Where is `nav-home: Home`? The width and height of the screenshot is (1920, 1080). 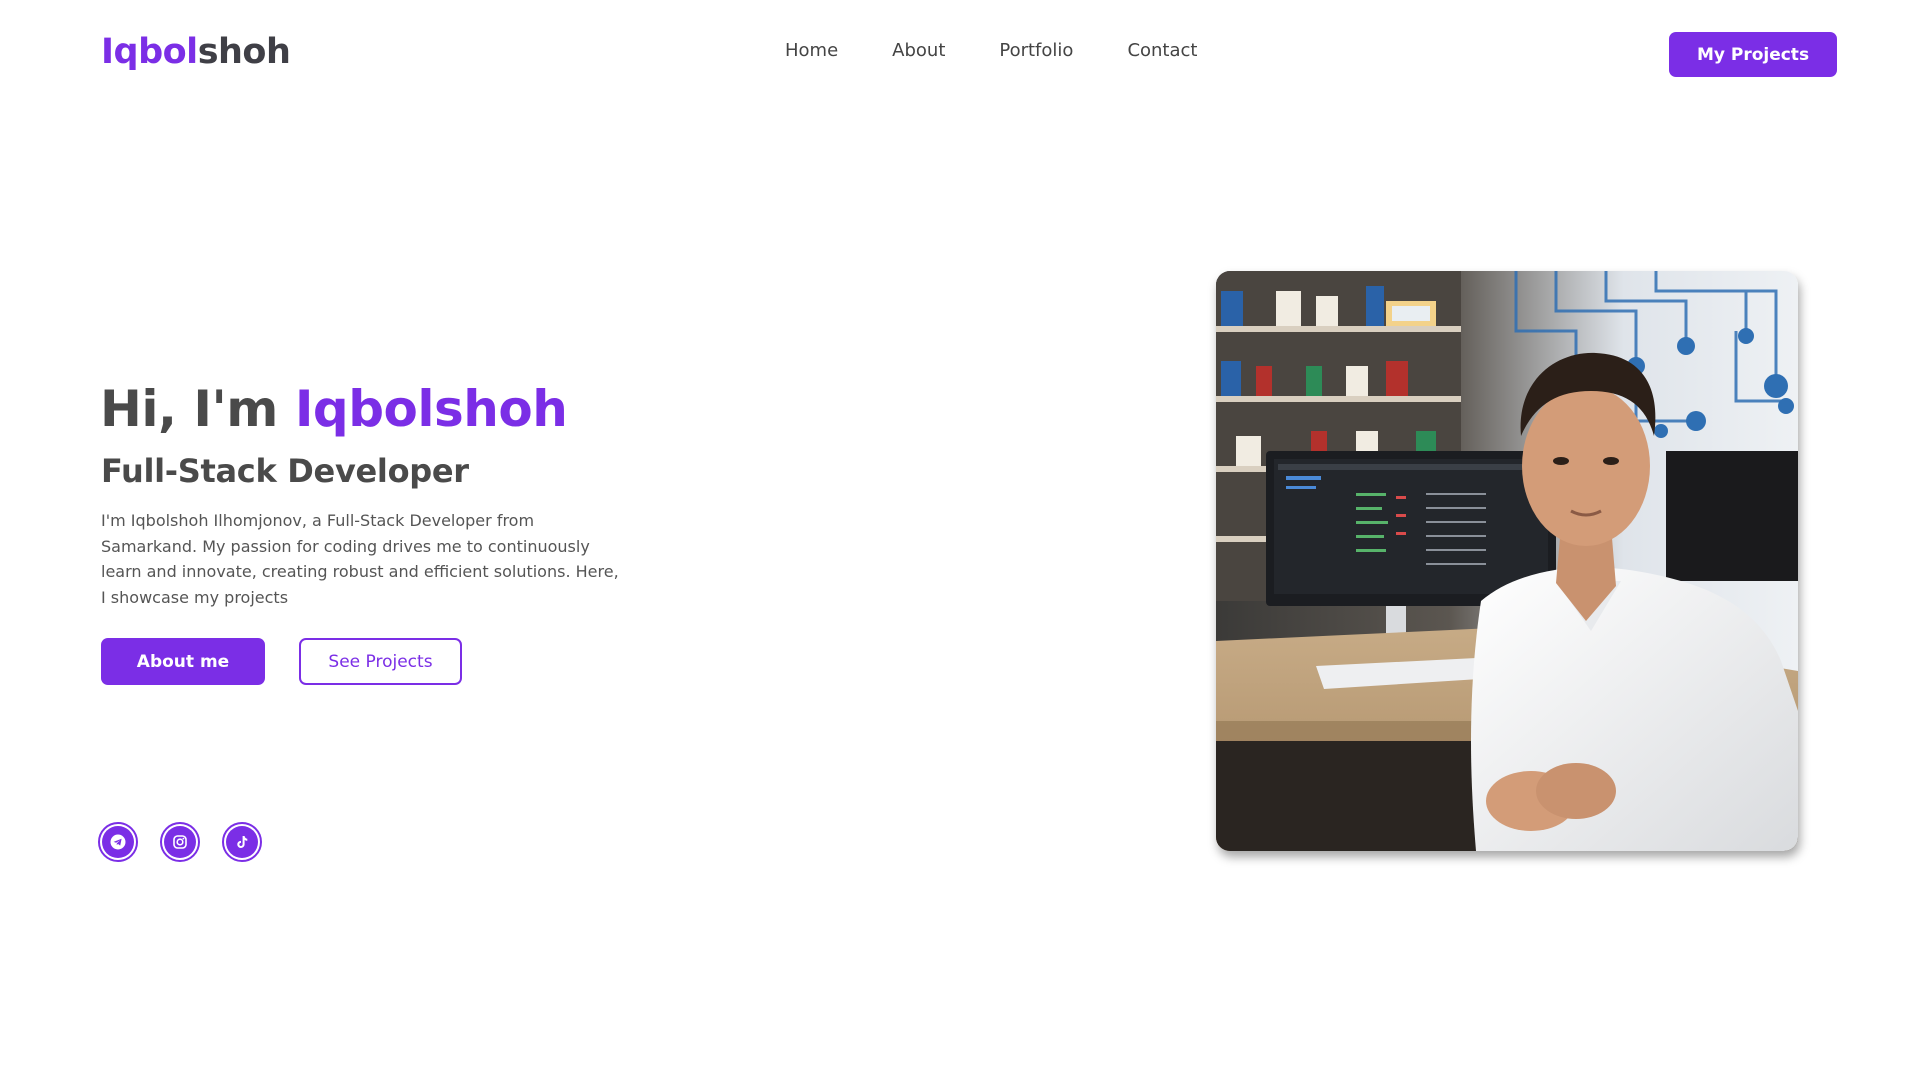
nav-home: Home is located at coordinates (811, 50).